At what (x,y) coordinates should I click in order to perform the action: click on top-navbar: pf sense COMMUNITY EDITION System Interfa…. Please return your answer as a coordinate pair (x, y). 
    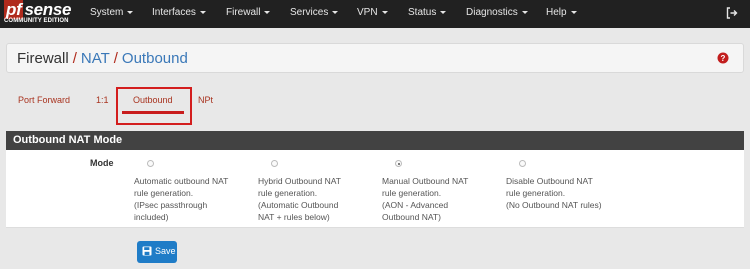
    Looking at the image, I should click on (375, 14).